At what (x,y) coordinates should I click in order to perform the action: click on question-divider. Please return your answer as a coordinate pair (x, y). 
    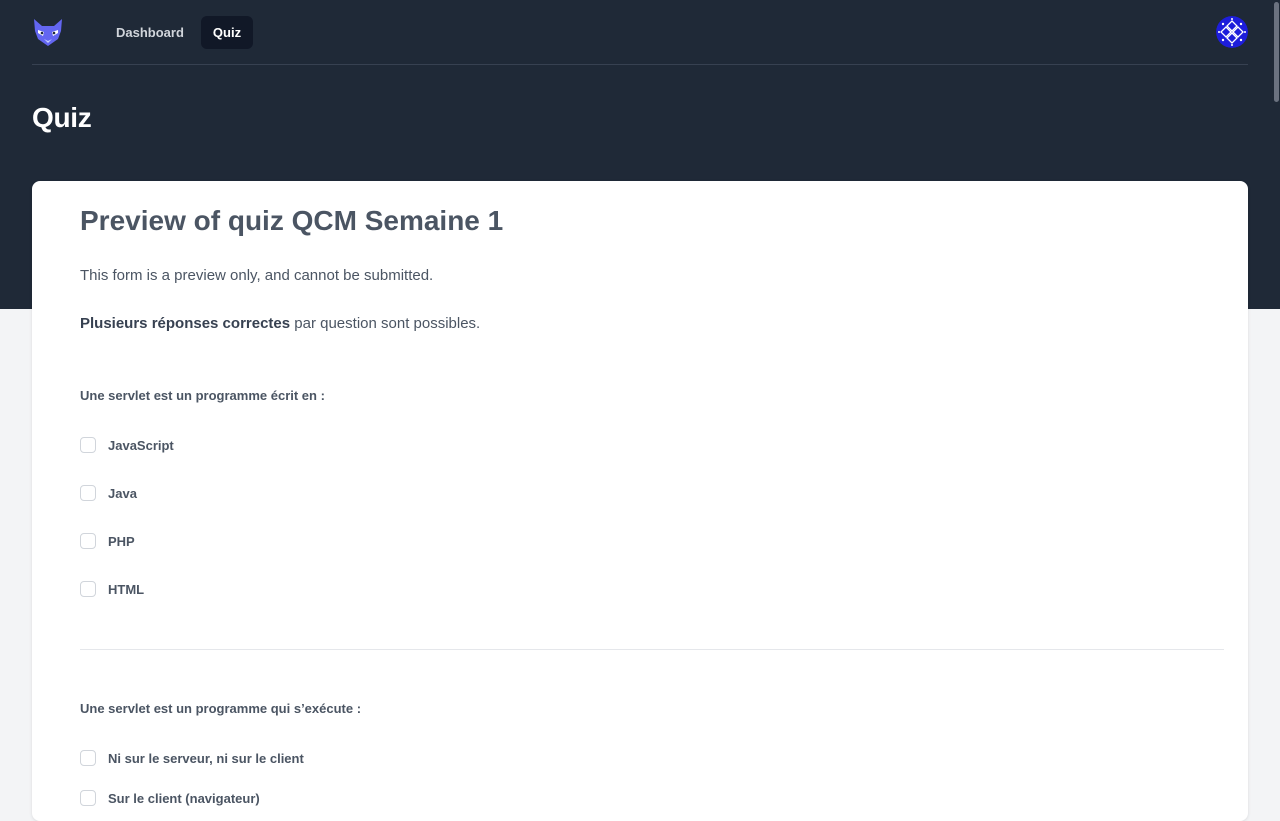
    Looking at the image, I should click on (652, 649).